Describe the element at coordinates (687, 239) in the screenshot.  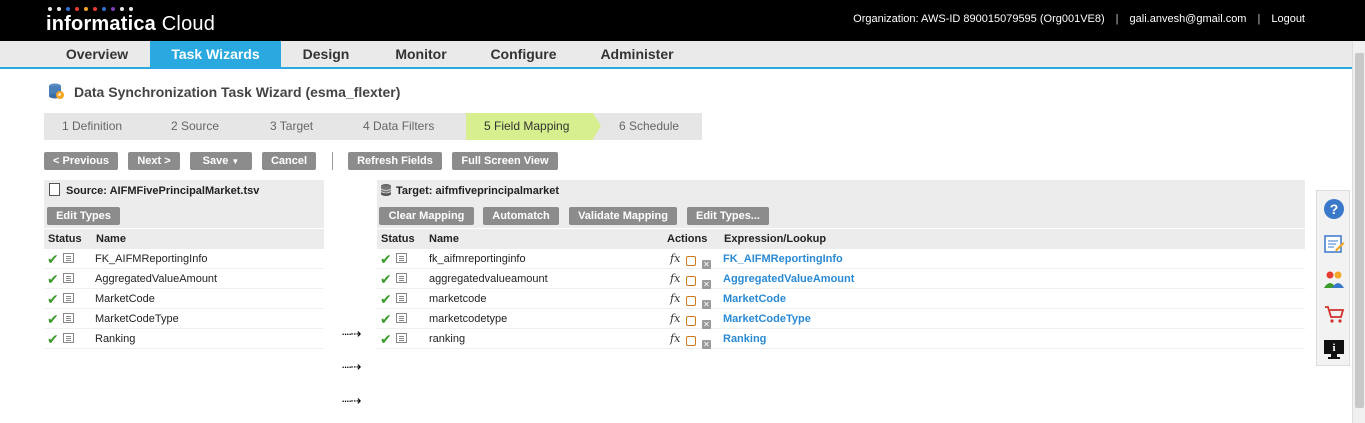
I see `col-actions: Actions` at that location.